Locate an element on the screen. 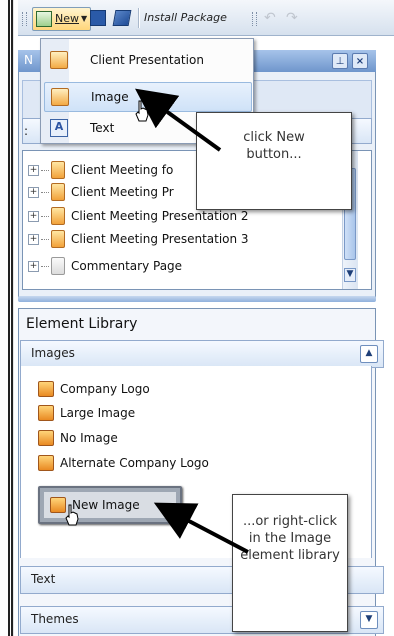  tree-item-label: Client Meeting Presentation 2 is located at coordinates (160, 216).